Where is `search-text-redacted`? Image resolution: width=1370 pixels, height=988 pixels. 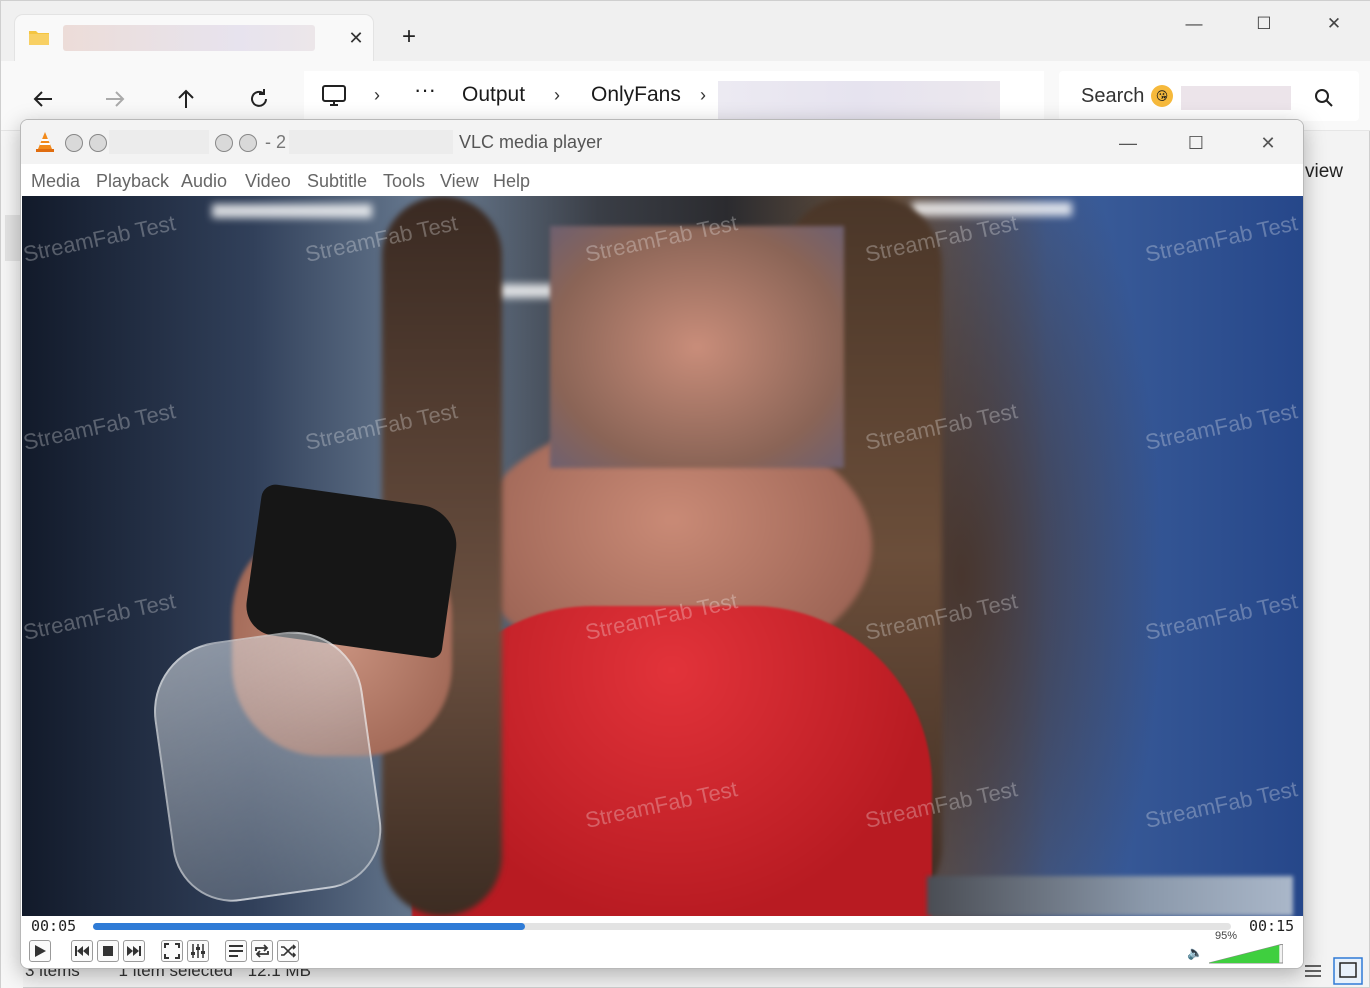
search-text-redacted is located at coordinates (1236, 98).